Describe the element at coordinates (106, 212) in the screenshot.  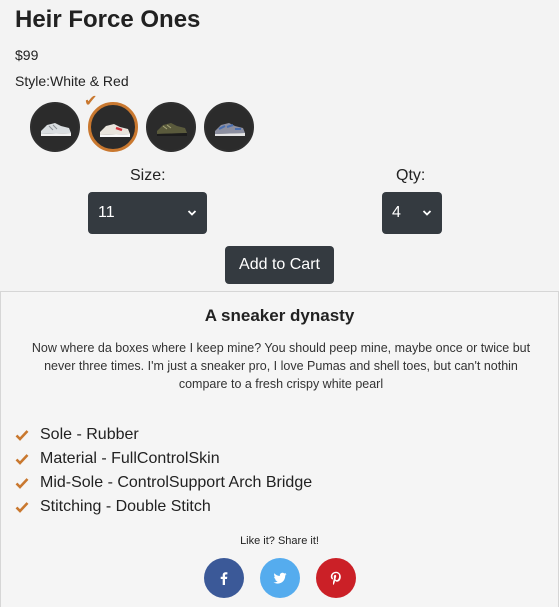
I see `size-value: 11` at that location.